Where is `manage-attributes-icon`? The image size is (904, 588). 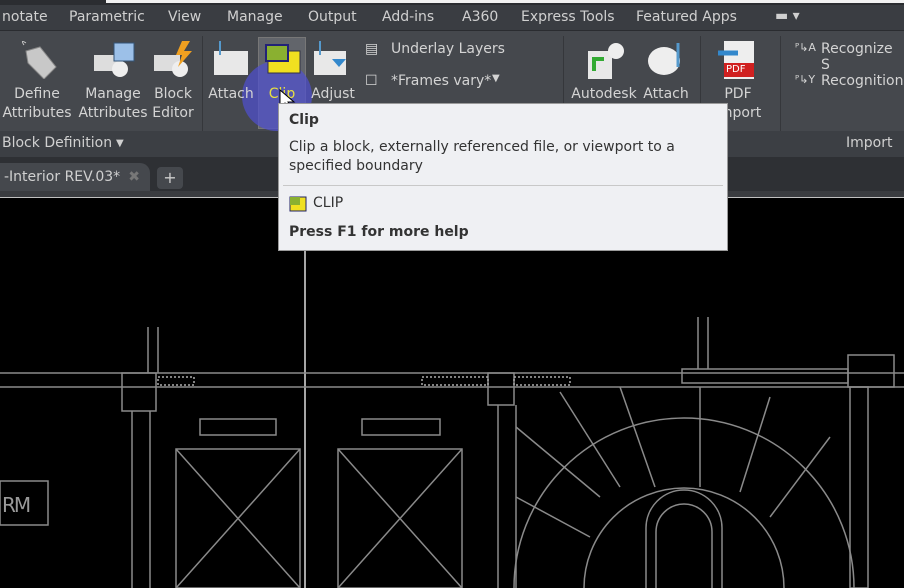 manage-attributes-icon is located at coordinates (114, 59).